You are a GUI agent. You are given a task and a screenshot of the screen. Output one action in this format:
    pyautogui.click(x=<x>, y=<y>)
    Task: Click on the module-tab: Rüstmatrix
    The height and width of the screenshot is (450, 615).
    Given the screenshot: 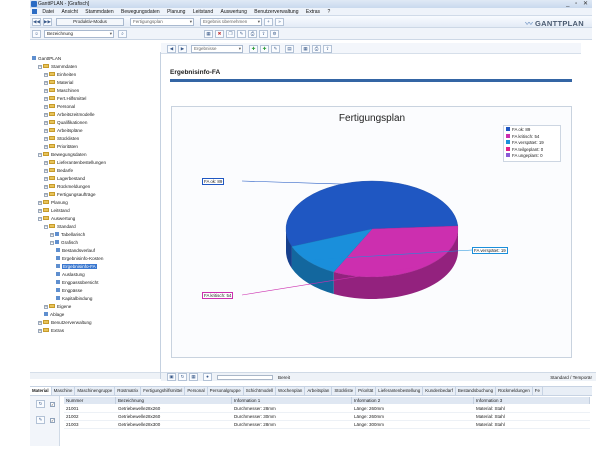 What is the action you would take?
    pyautogui.click(x=128, y=391)
    